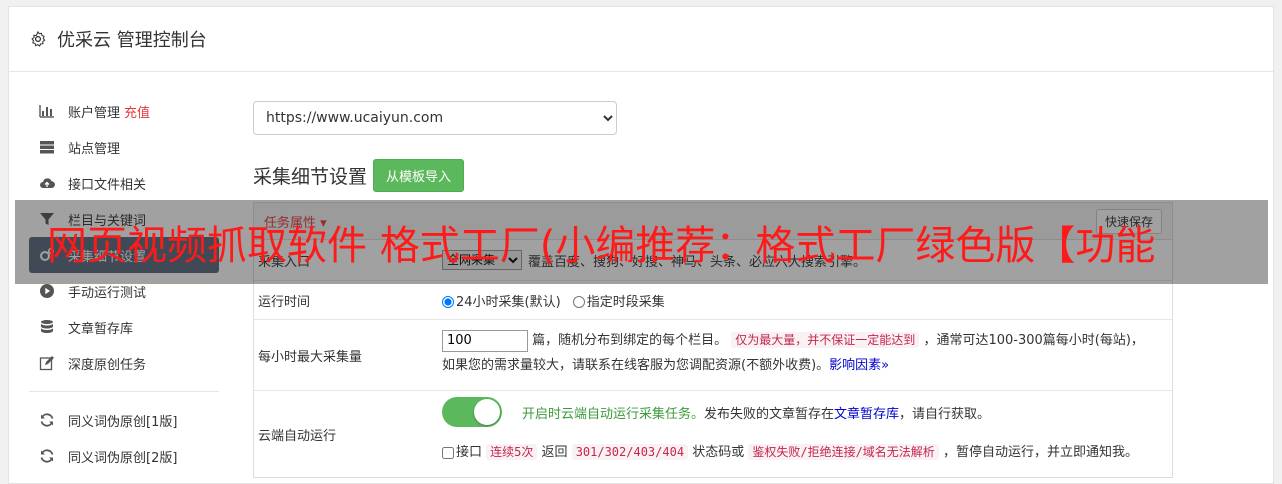  I want to click on sidebar-item-label: 同义词伪原创[1版], so click(123, 422).